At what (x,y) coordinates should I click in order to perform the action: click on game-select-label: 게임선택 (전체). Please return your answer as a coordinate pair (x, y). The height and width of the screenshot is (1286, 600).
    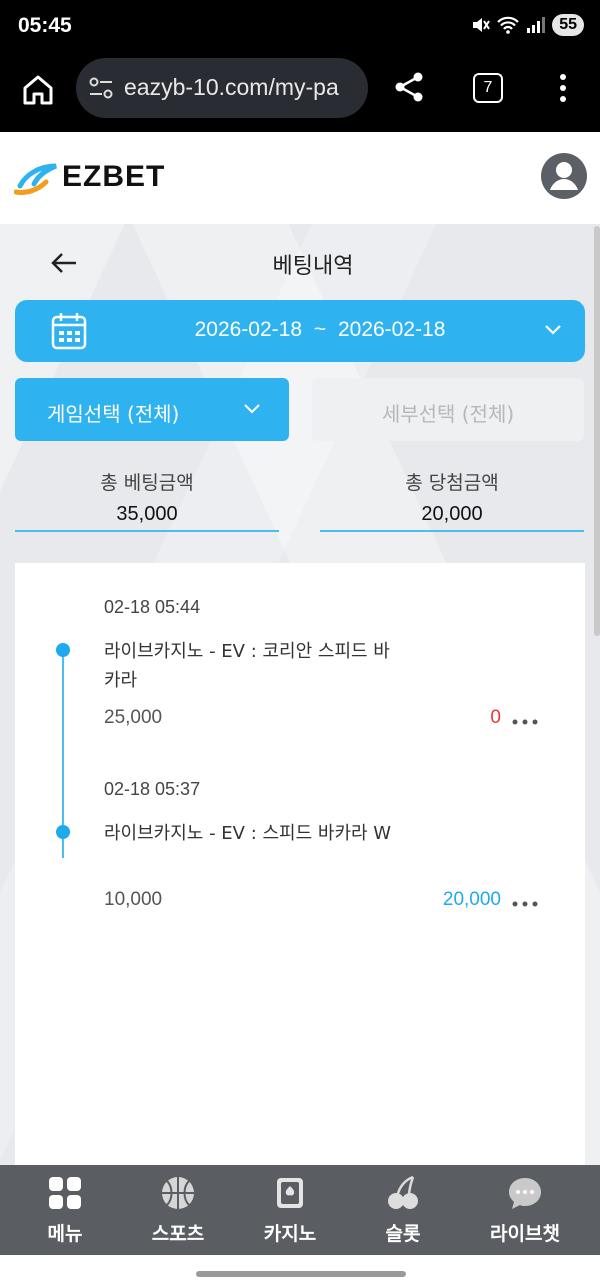
    Looking at the image, I should click on (113, 414).